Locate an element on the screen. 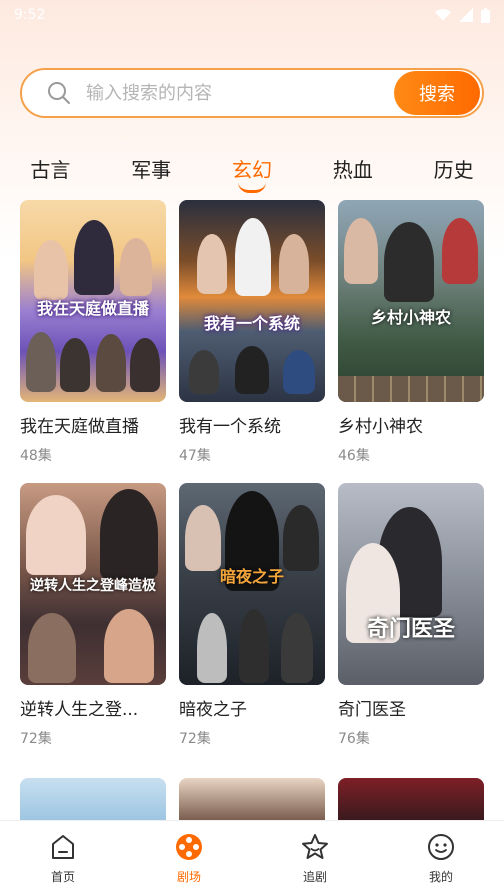  show-title: 暗夜之子 is located at coordinates (213, 710).